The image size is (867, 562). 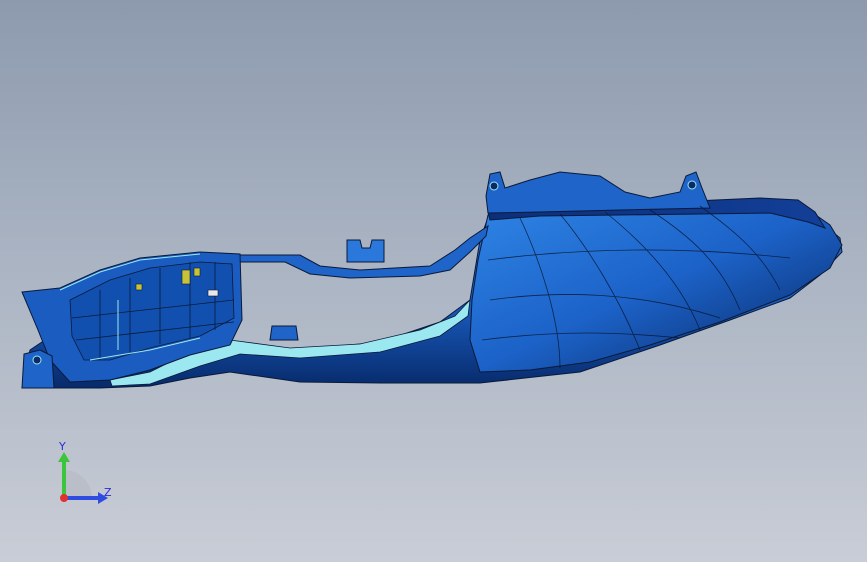 I want to click on x-axis-dot, so click(x=64, y=498).